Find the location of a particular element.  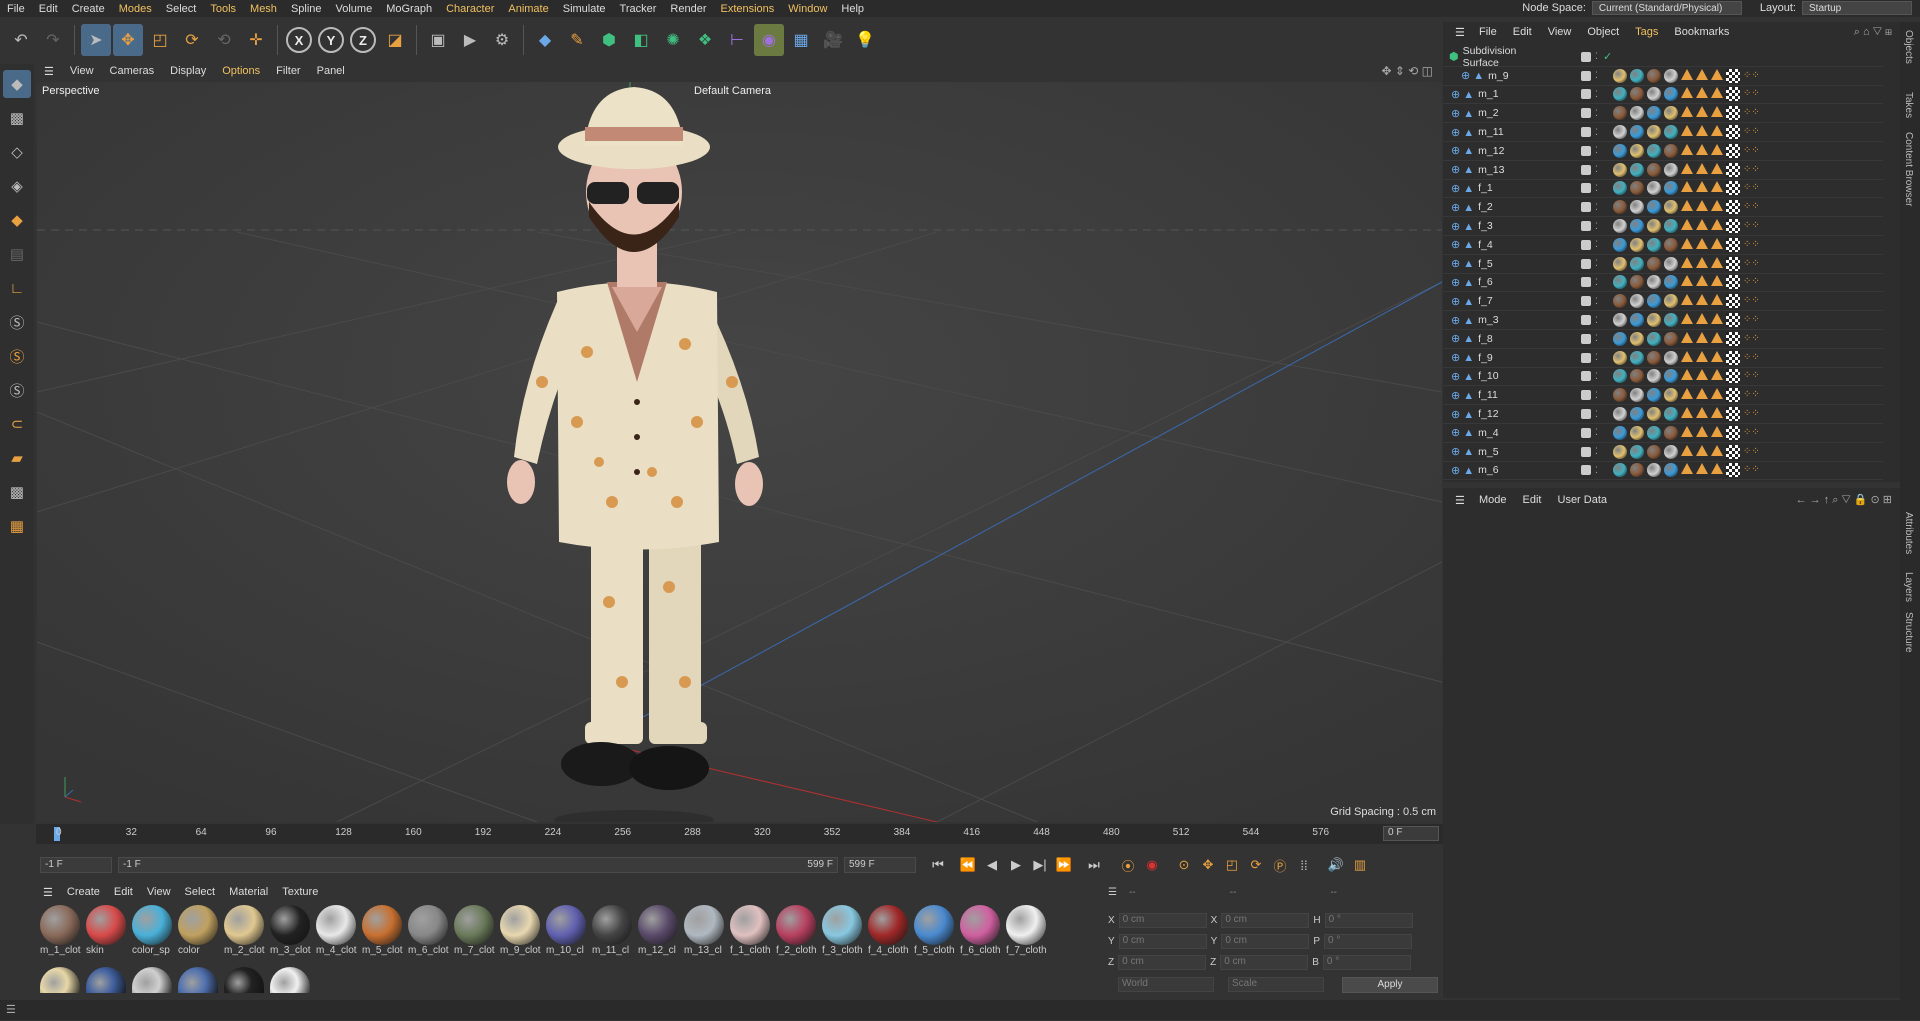

key-position-icon: ⊙ is located at coordinates (1184, 865).